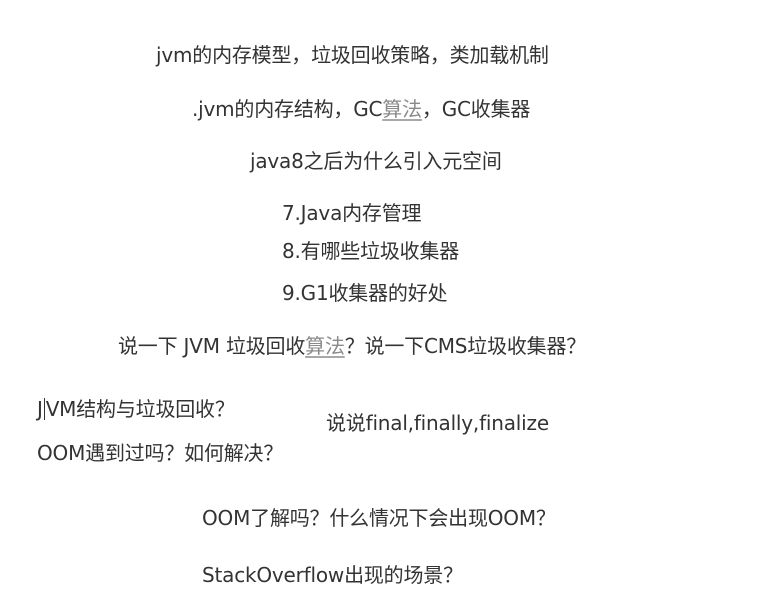 Image resolution: width=774 pixels, height=608 pixels. Describe the element at coordinates (140, 409) in the screenshot. I see `question-text-rest: VM结构与垃圾回收？` at that location.